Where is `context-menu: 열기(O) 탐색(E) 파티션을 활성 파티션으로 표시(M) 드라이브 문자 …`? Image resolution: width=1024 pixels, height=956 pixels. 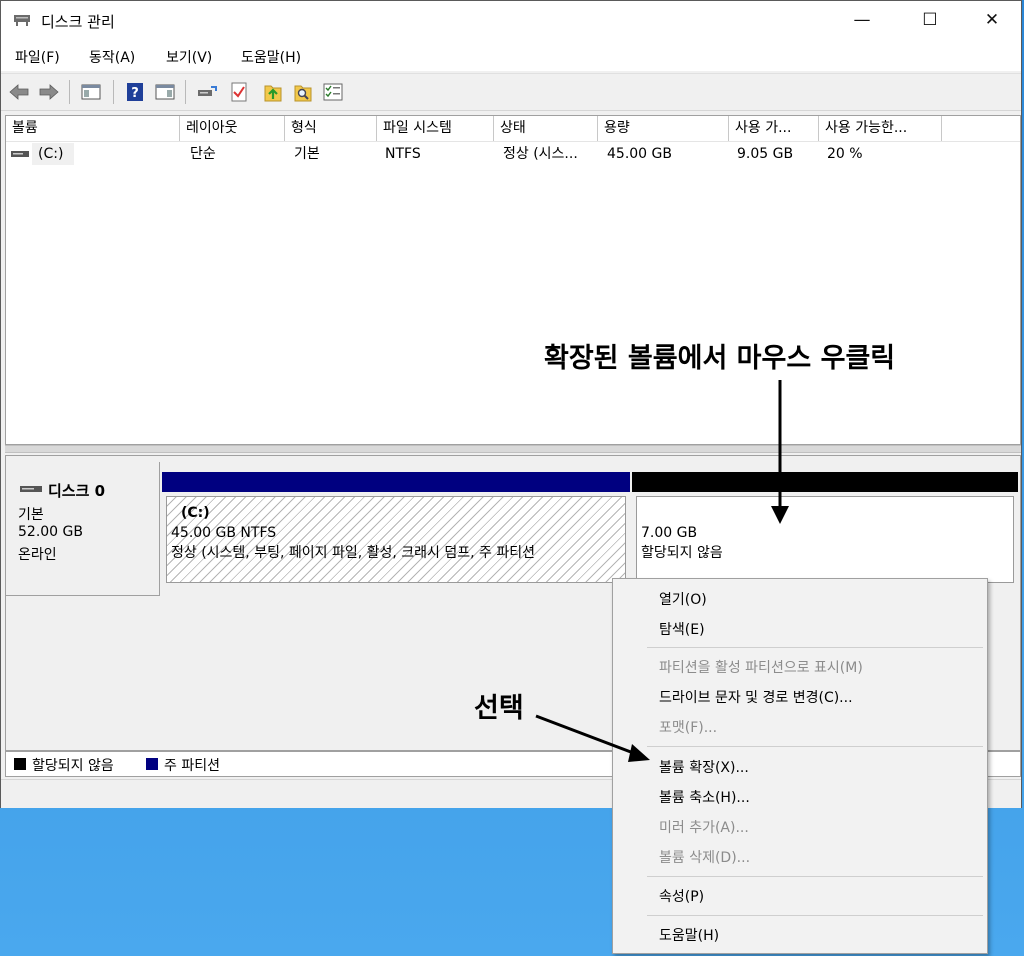 context-menu: 열기(O) 탐색(E) 파티션을 활성 파티션으로 표시(M) 드라이브 문자 … is located at coordinates (800, 766).